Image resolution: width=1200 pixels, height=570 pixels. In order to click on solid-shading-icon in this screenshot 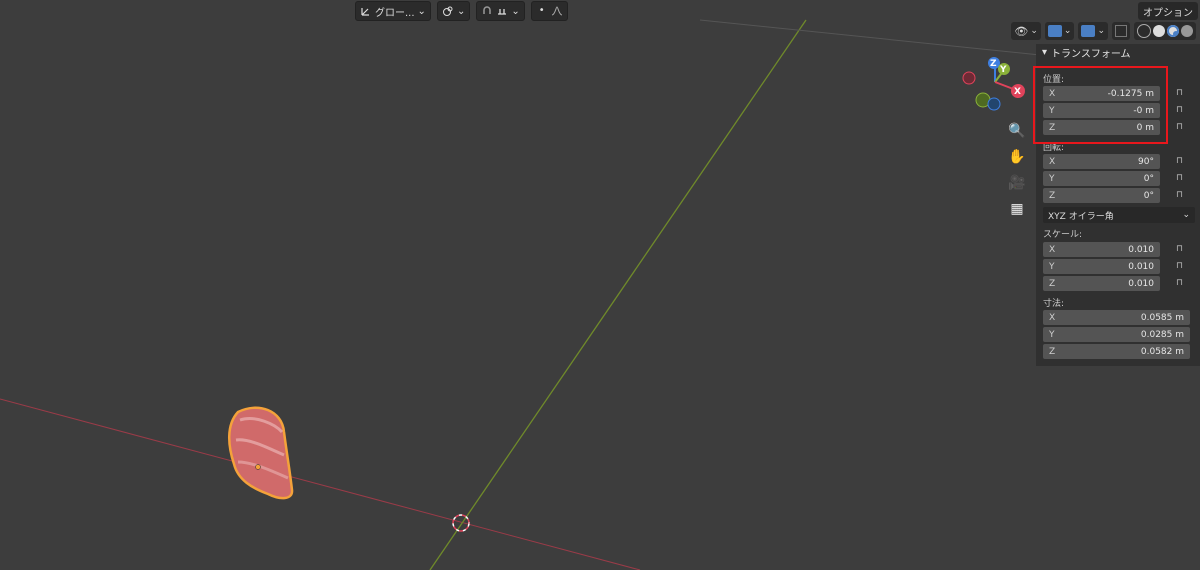, I will do `click(1159, 31)`.